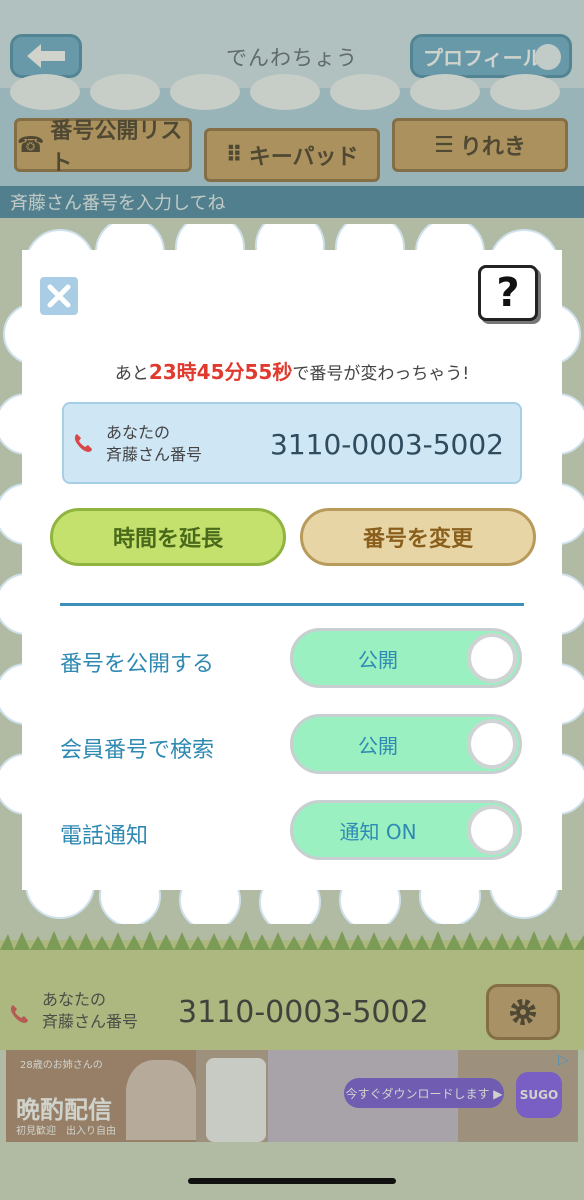 The width and height of the screenshot is (584, 1200). What do you see at coordinates (162, 372) in the screenshot?
I see `countdown-hours: 23` at bounding box center [162, 372].